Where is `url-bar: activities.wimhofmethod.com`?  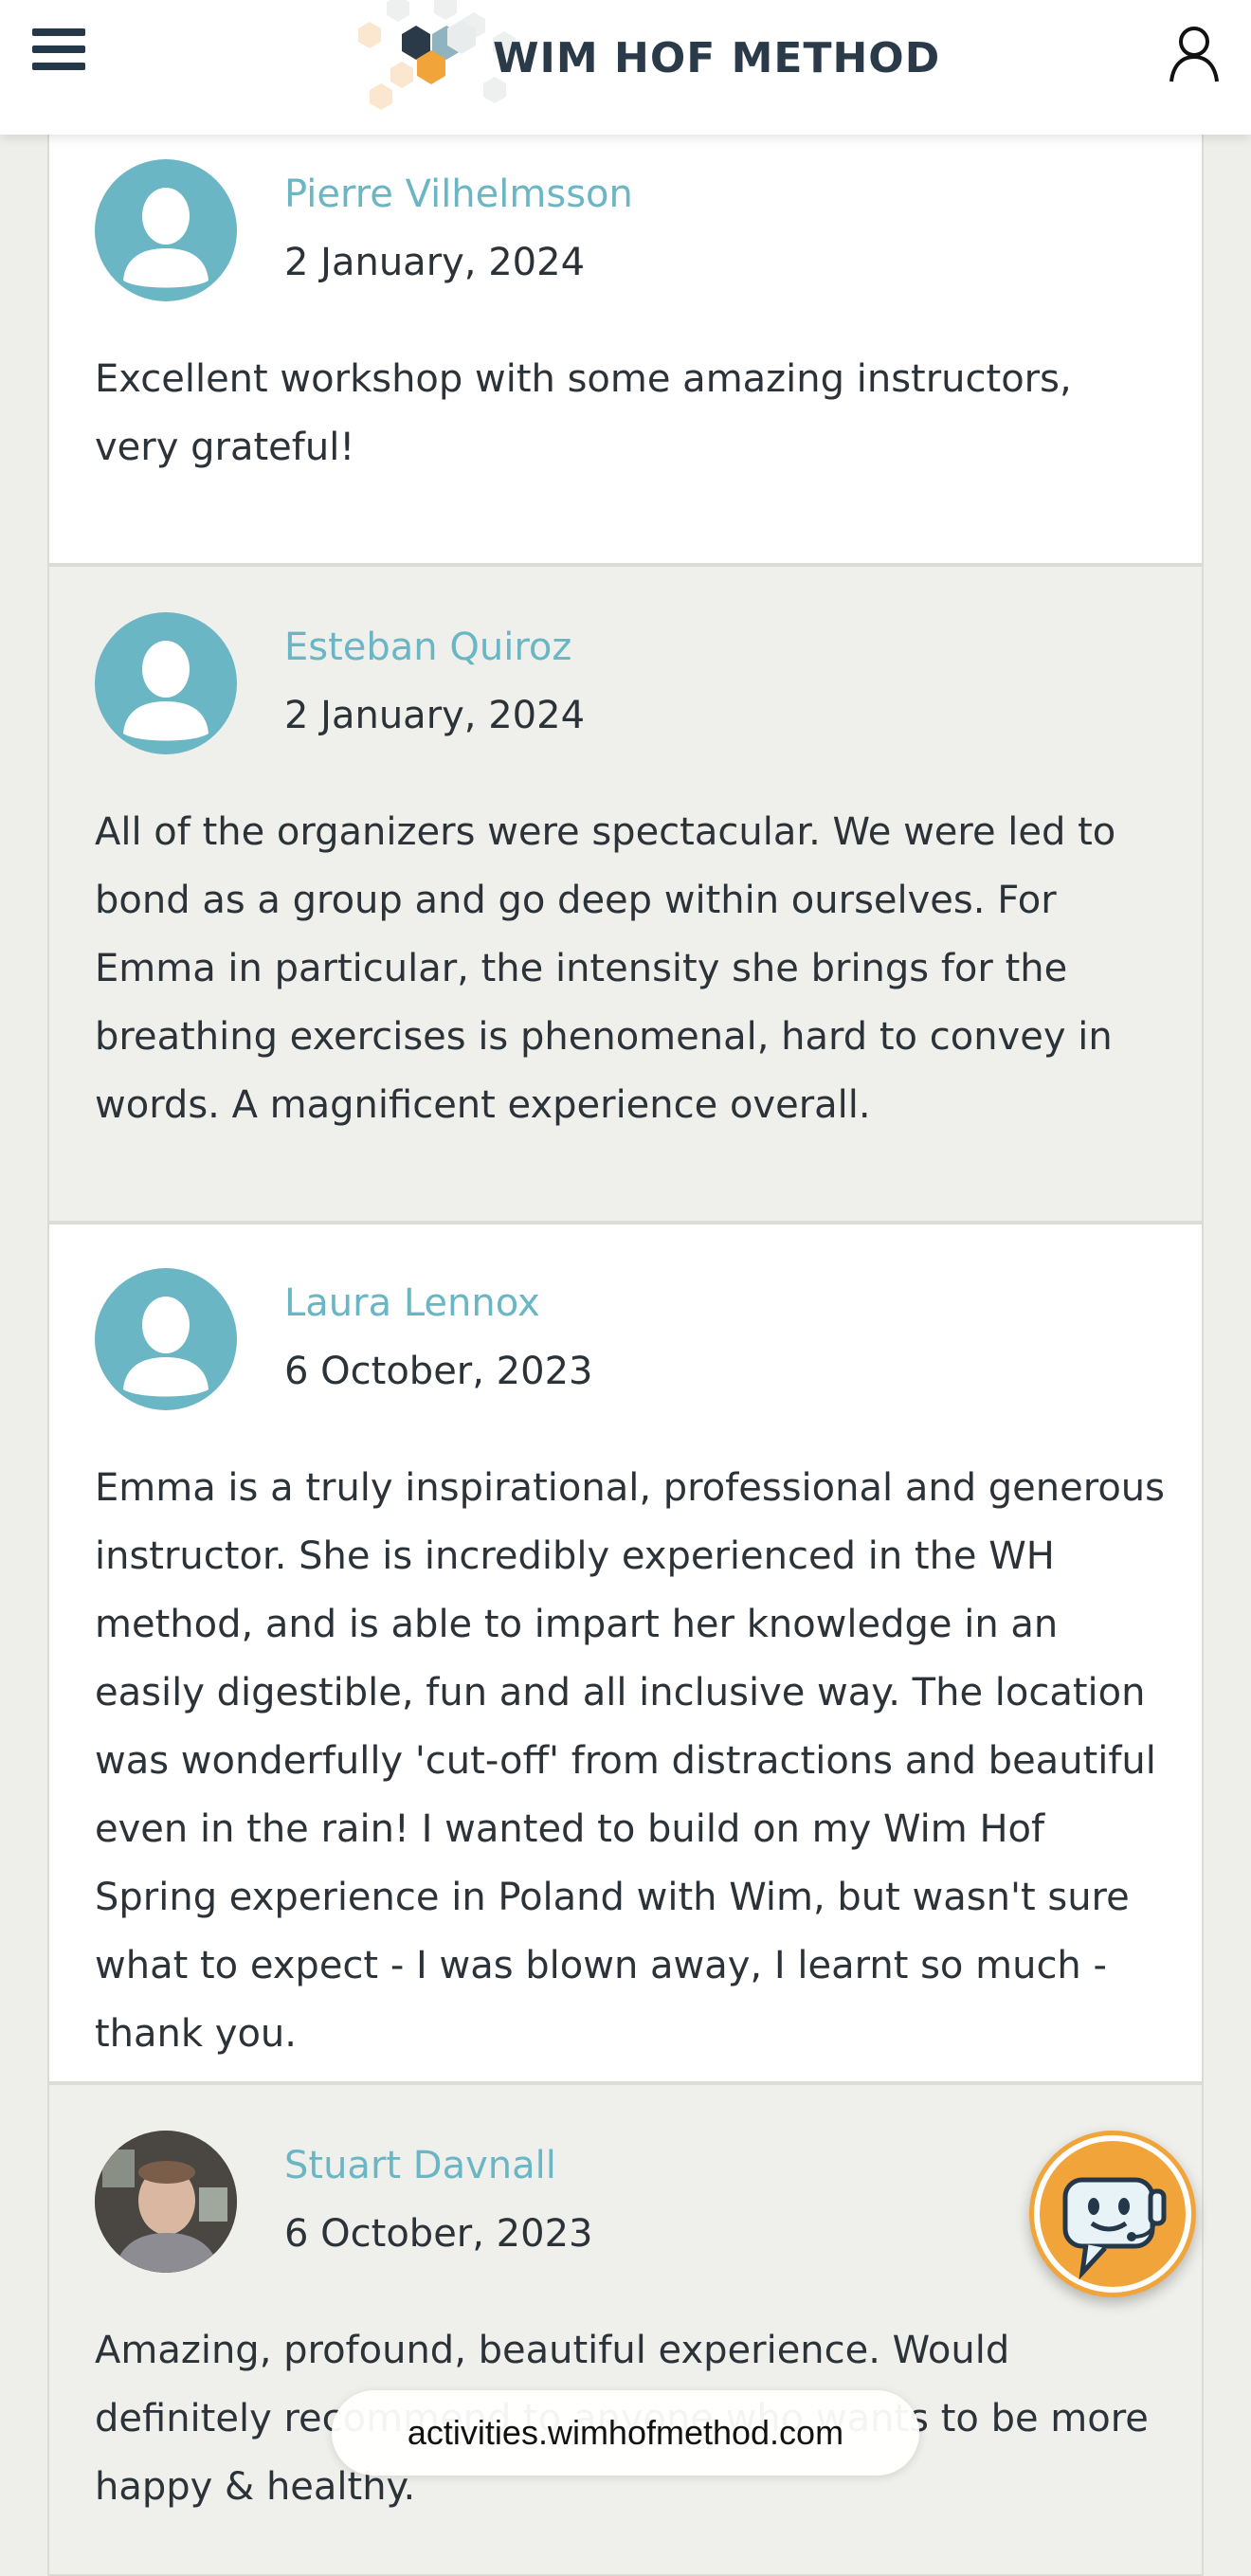 url-bar: activities.wimhofmethod.com is located at coordinates (626, 2433).